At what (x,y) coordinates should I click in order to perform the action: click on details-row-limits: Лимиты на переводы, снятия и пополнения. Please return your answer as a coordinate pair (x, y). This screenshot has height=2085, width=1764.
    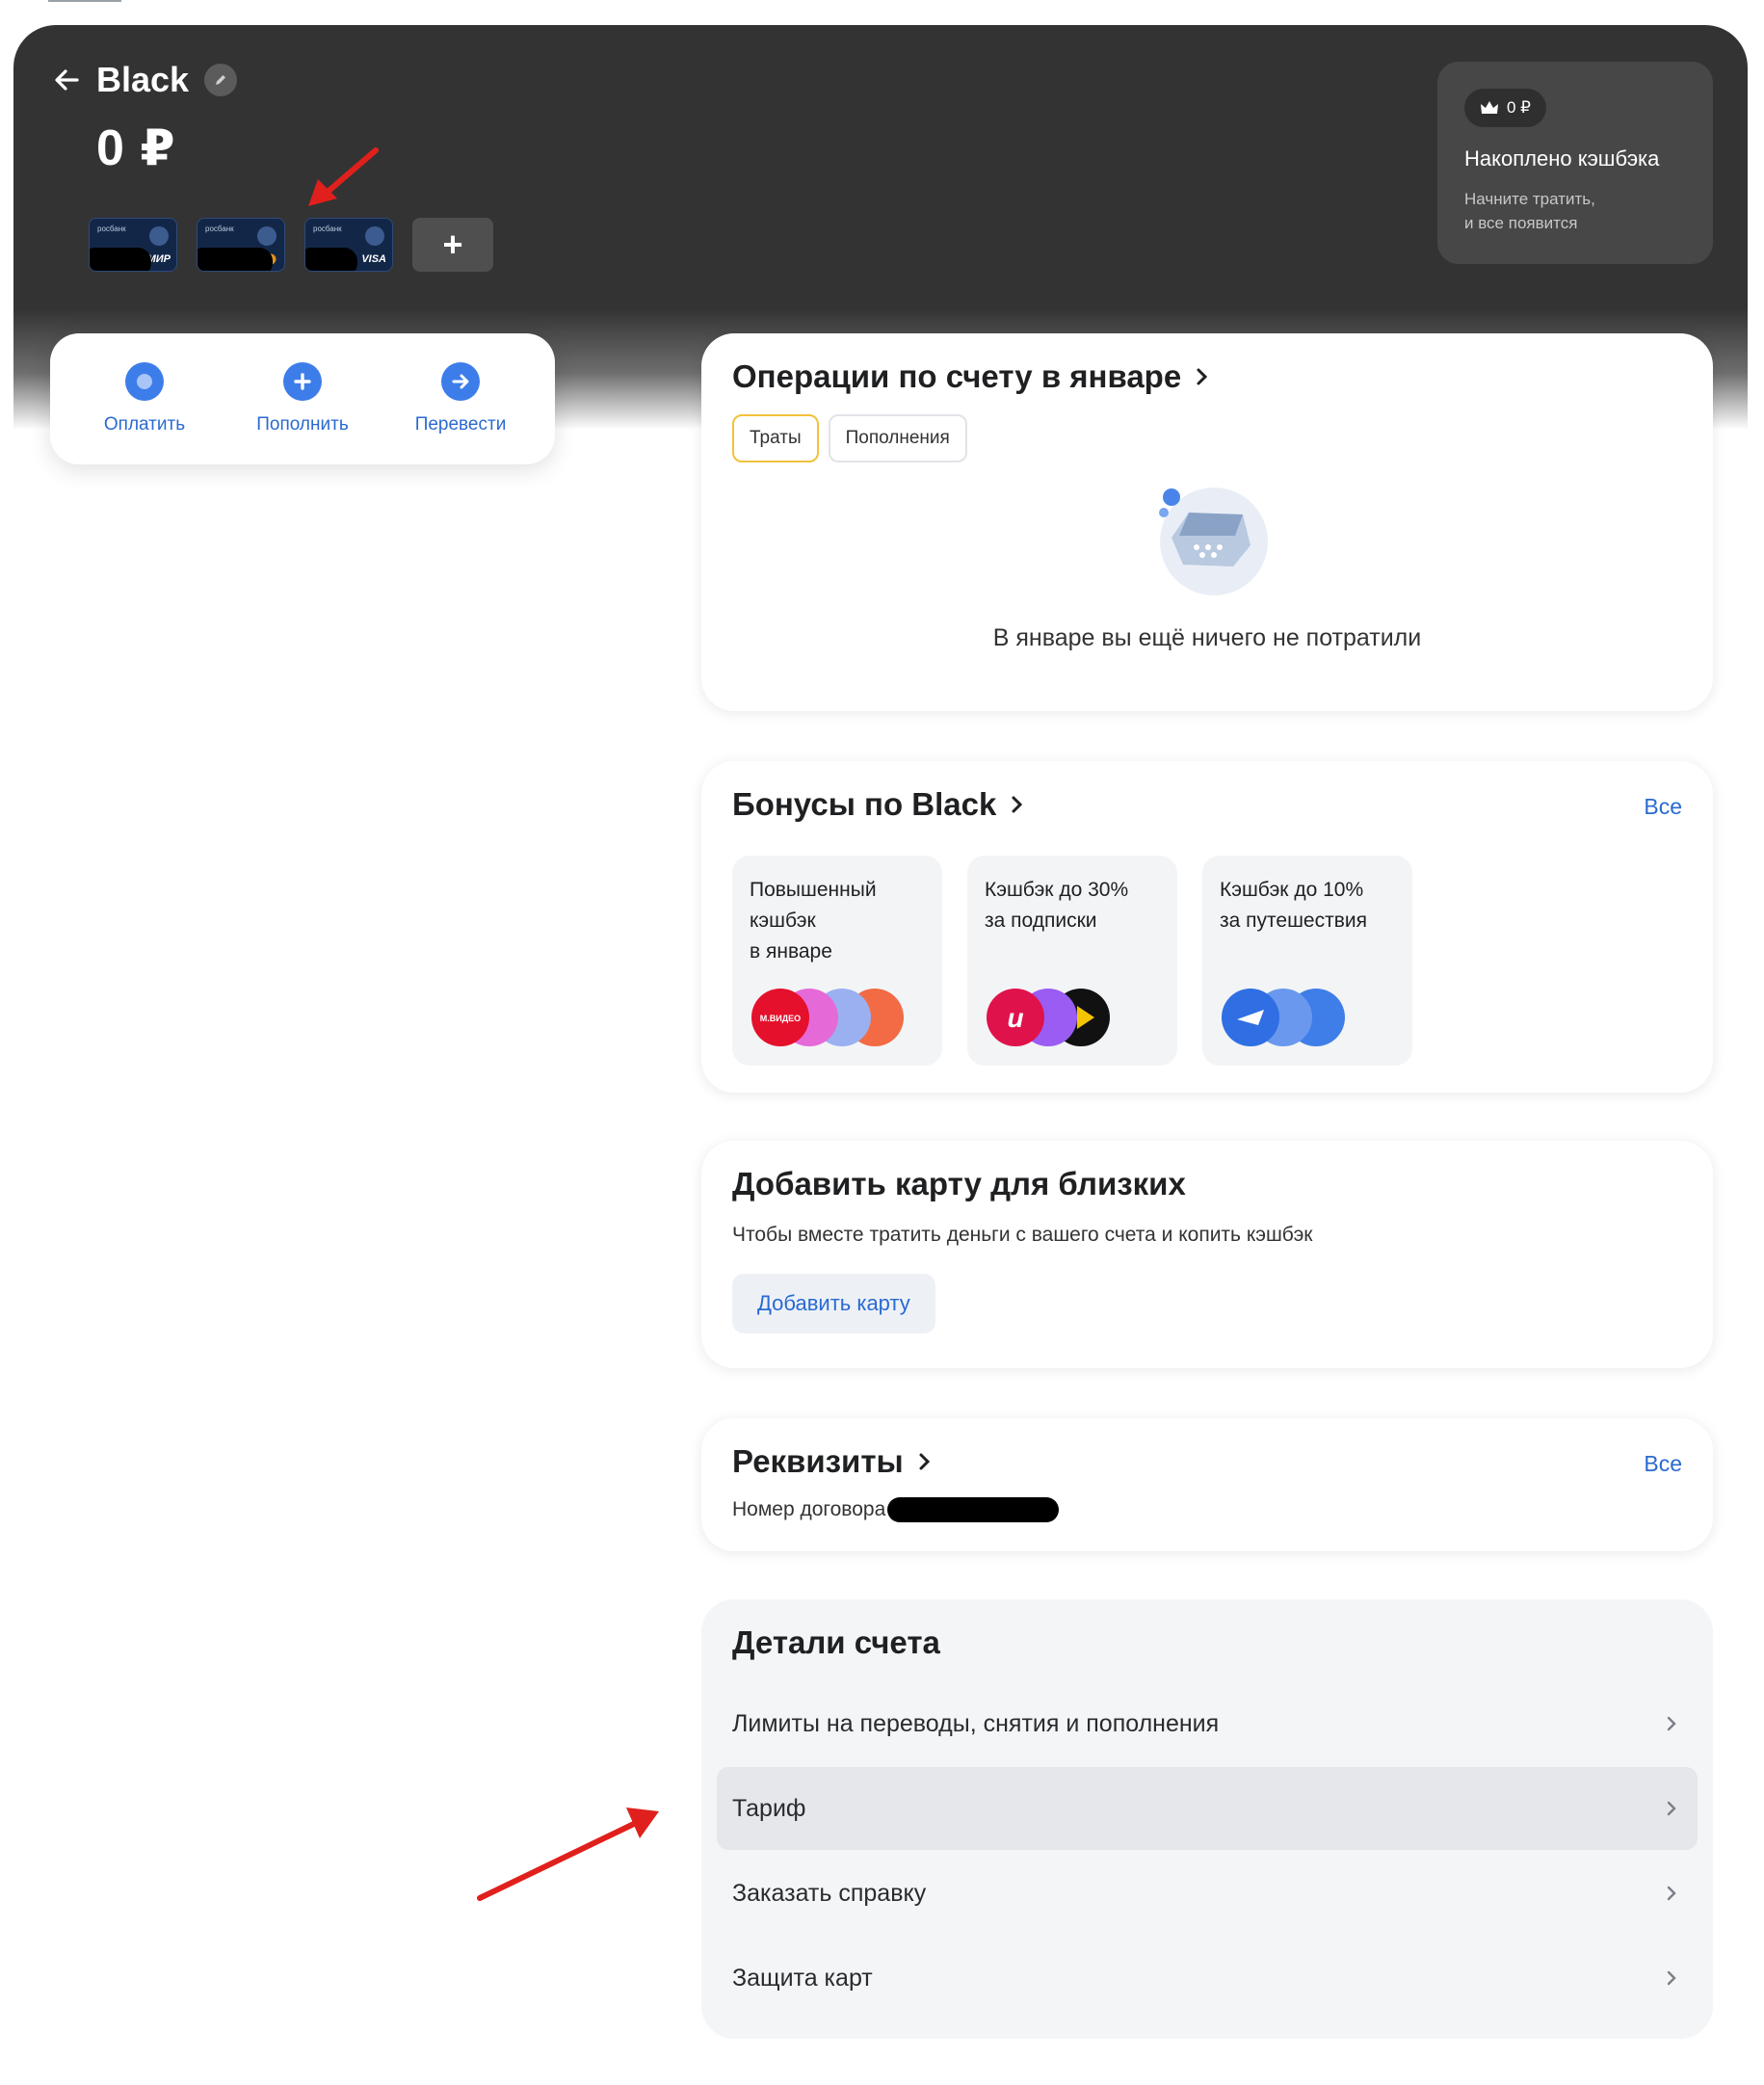
    Looking at the image, I should click on (1207, 1723).